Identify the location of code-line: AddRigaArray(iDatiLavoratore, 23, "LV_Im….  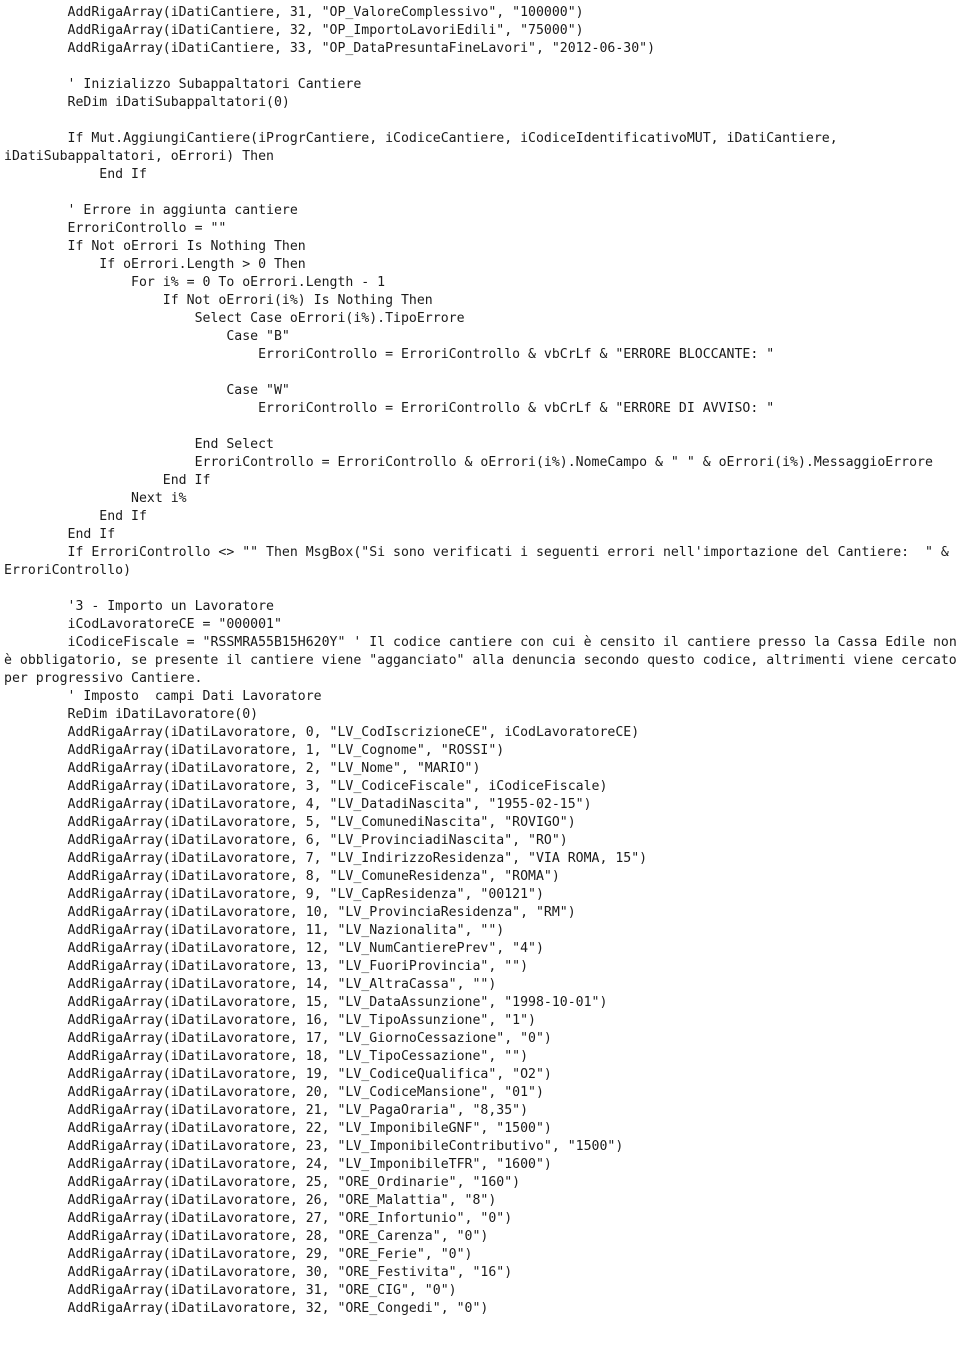
(345, 1146).